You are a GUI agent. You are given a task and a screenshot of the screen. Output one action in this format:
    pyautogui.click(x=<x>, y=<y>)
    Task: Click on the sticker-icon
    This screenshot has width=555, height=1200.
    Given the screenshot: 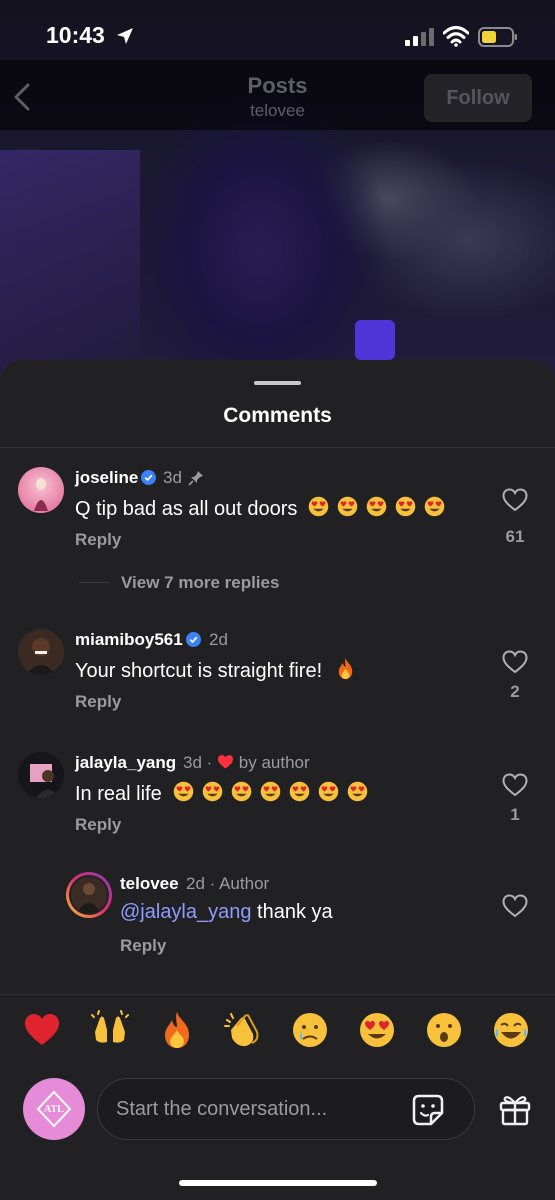 What is the action you would take?
    pyautogui.click(x=428, y=1110)
    